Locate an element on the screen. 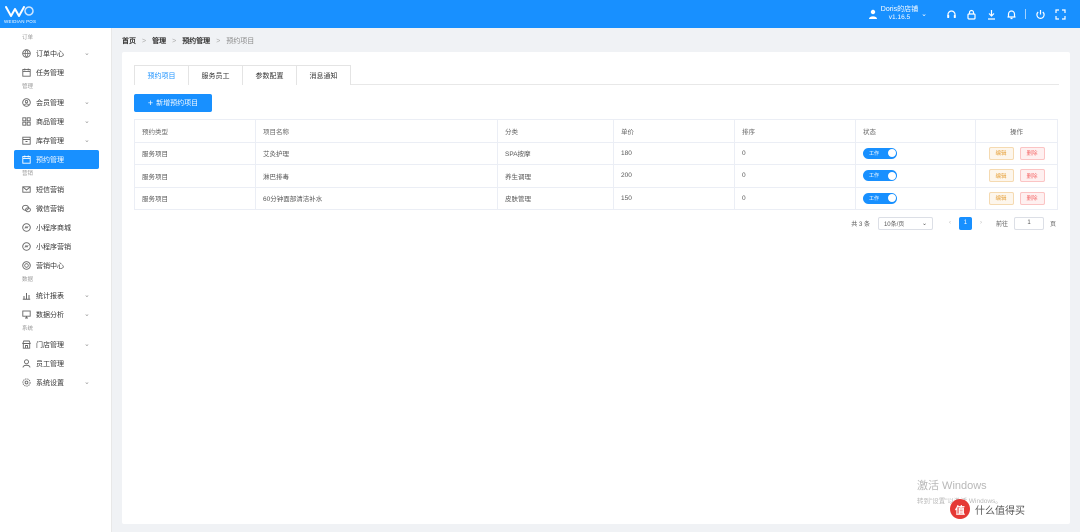 The image size is (1080, 532). sidebar-item-data-analysis: 数据分析 ⌄ is located at coordinates (55, 314).